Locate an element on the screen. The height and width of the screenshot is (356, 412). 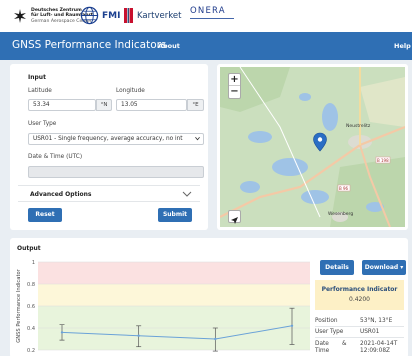
globe-icon is located at coordinates (89, 15).